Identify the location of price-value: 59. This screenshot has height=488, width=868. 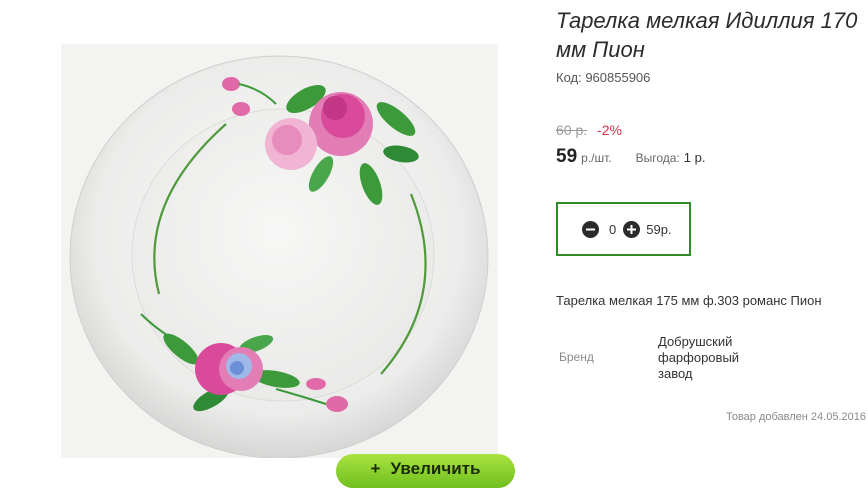
(567, 156).